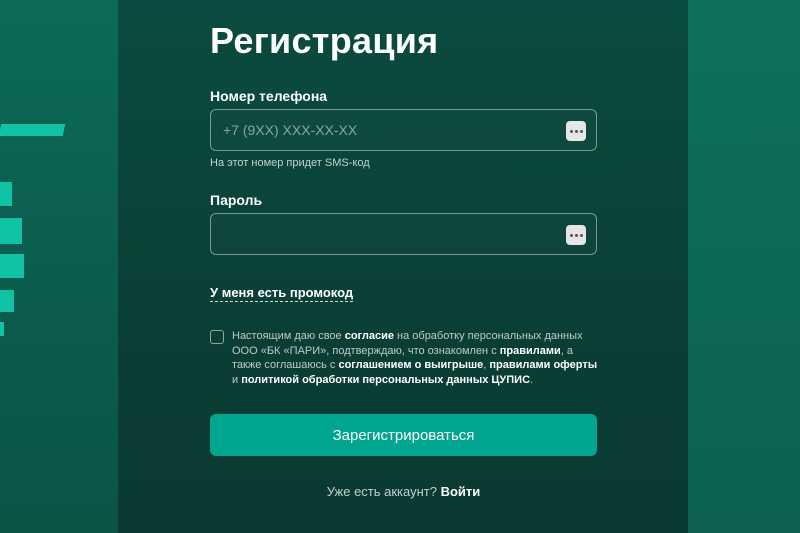 Image resolution: width=800 pixels, height=533 pixels. What do you see at coordinates (532, 379) in the screenshot?
I see `consent-text-part: .` at bounding box center [532, 379].